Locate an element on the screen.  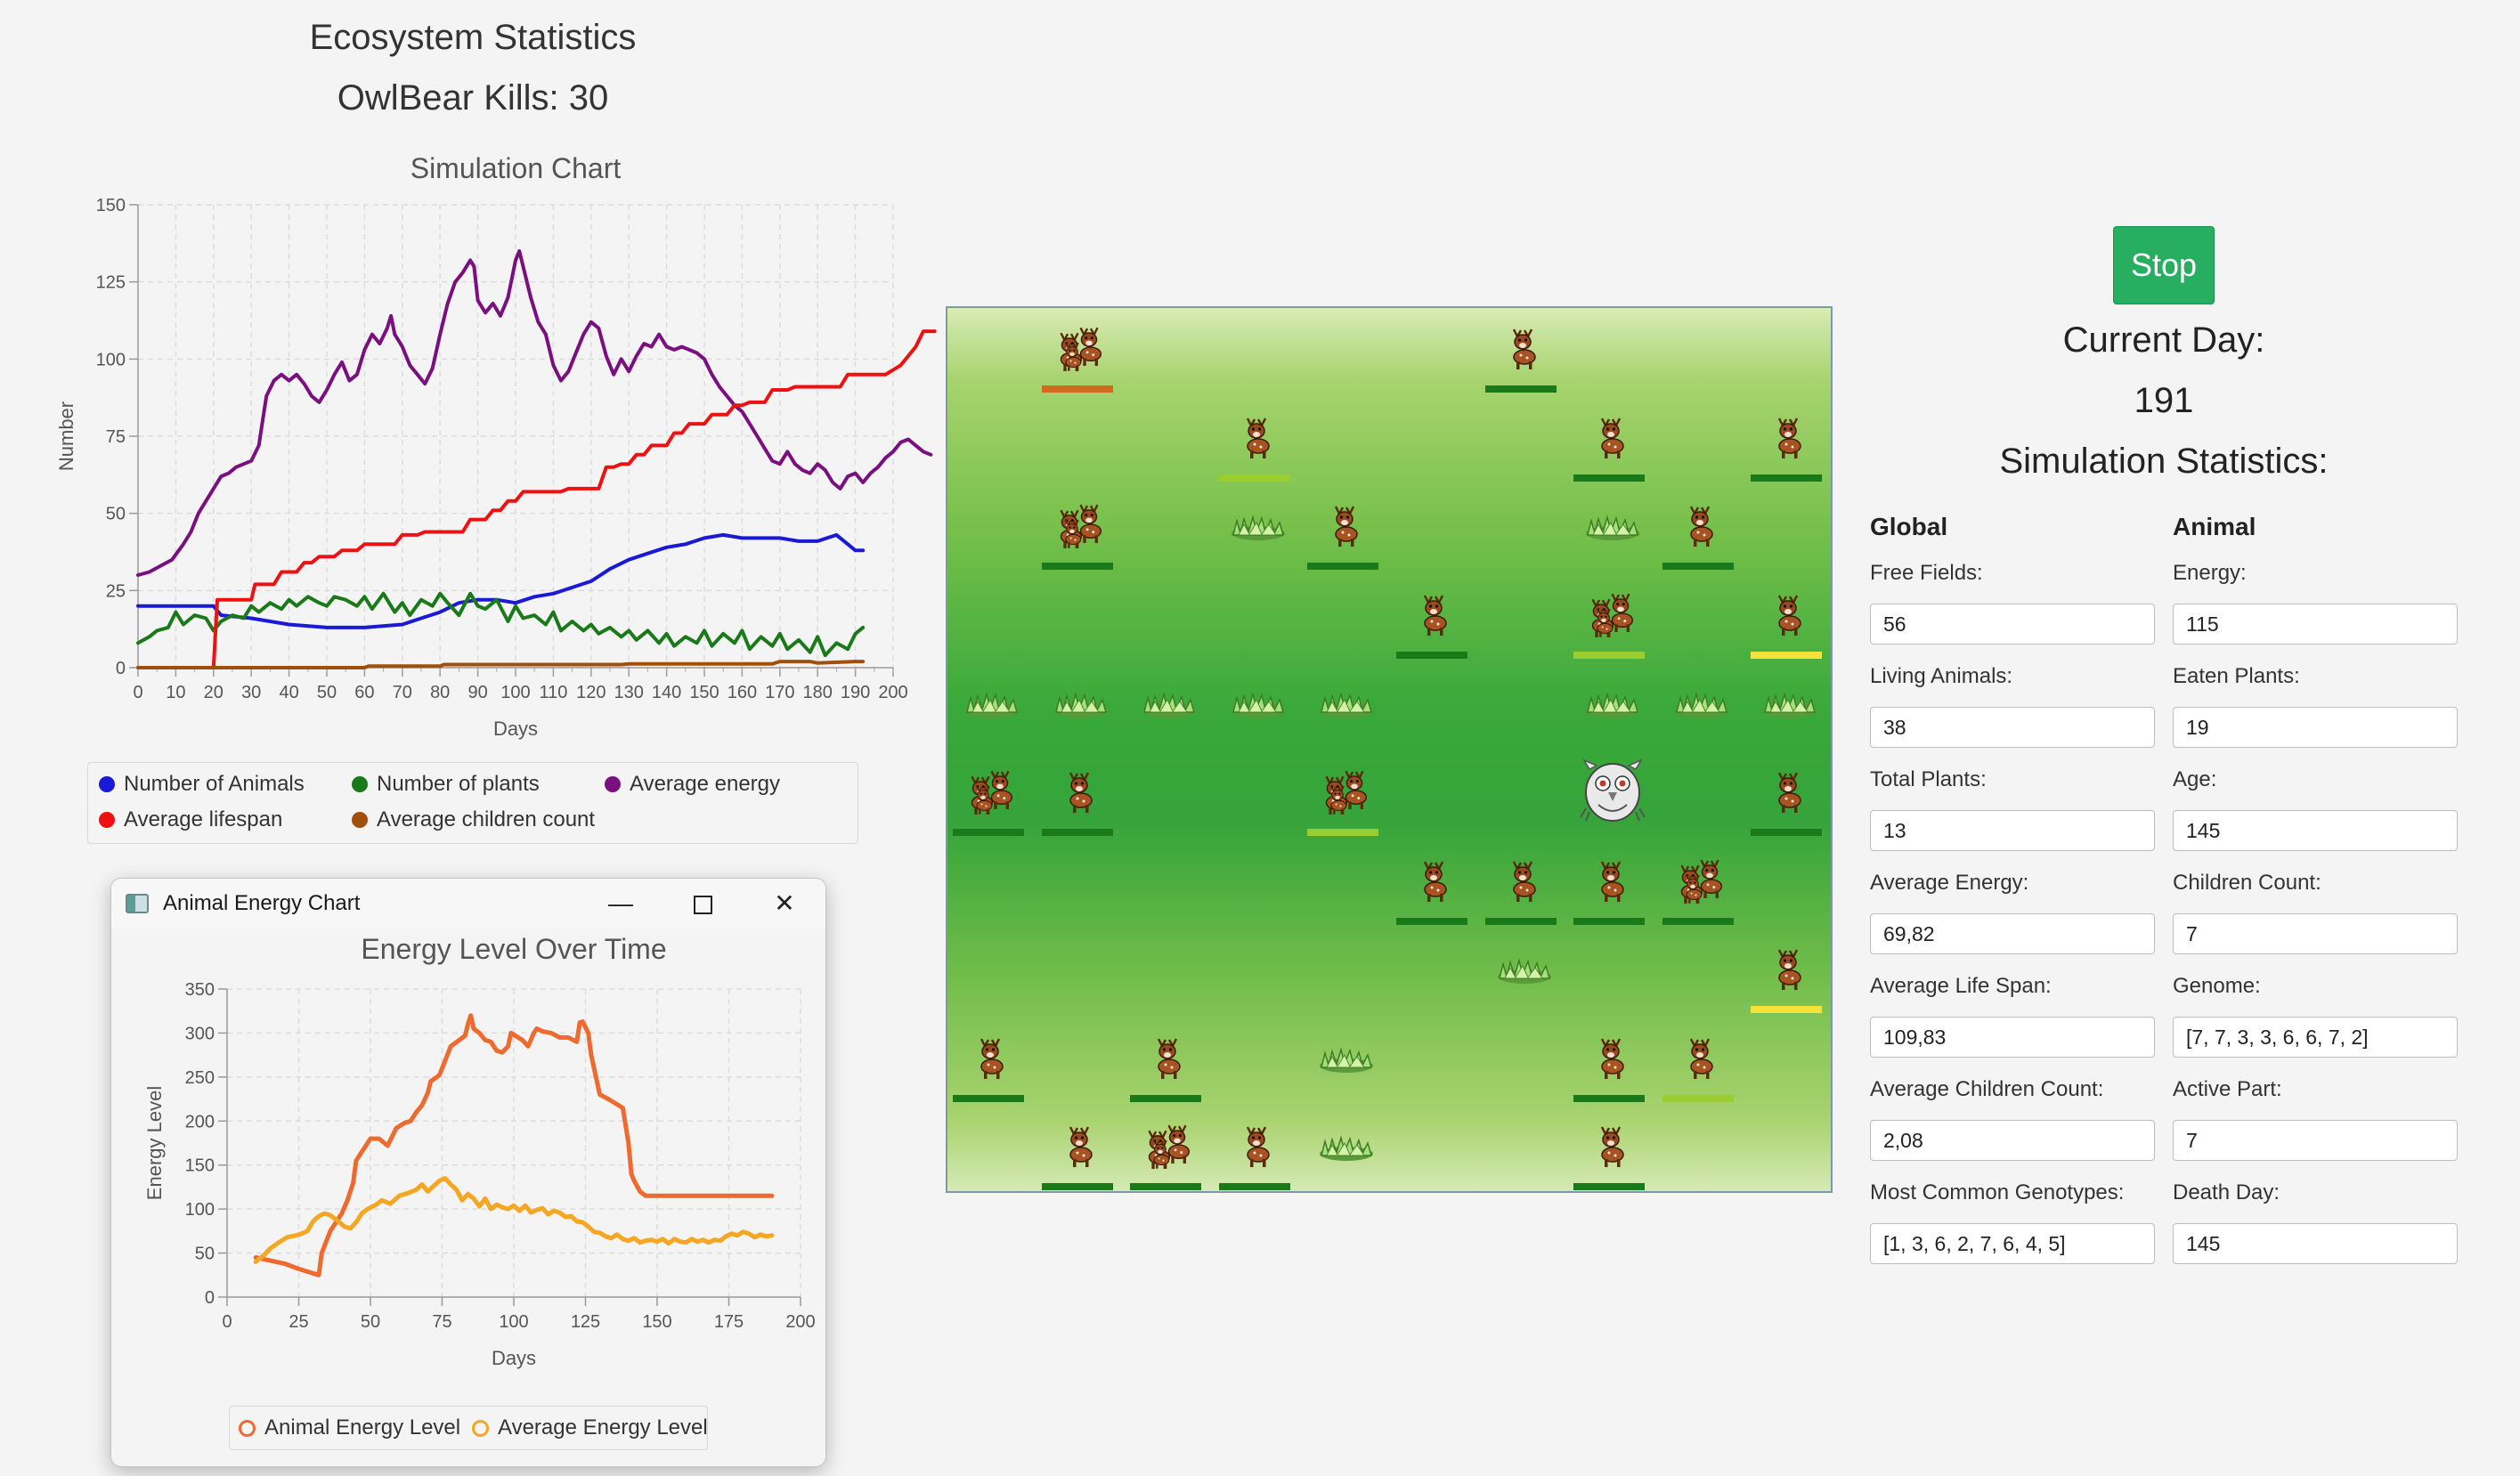
global-field-label: Living Animals: is located at coordinates (1941, 676).